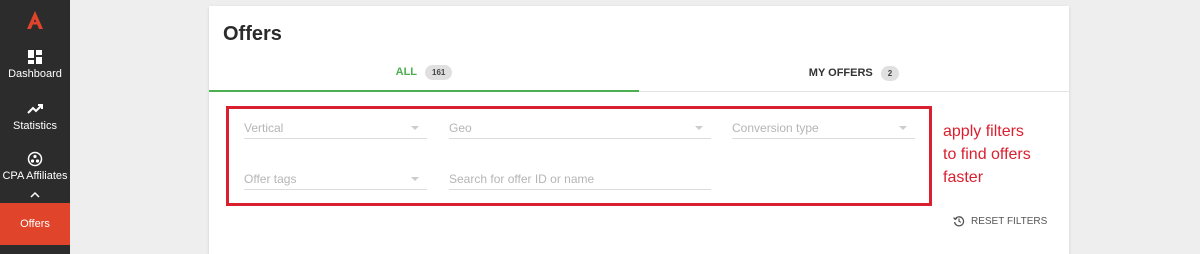 The image size is (1200, 254). I want to click on sidebar-item-cpa-affiliates: CPA Affiliates, so click(35, 170).